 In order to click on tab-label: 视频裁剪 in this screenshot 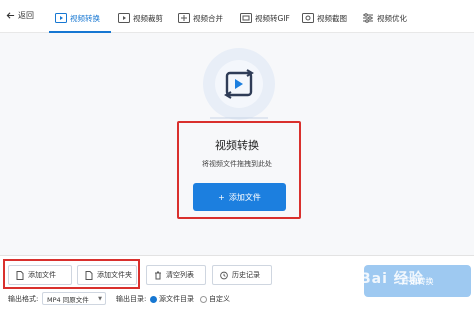, I will do `click(148, 18)`.